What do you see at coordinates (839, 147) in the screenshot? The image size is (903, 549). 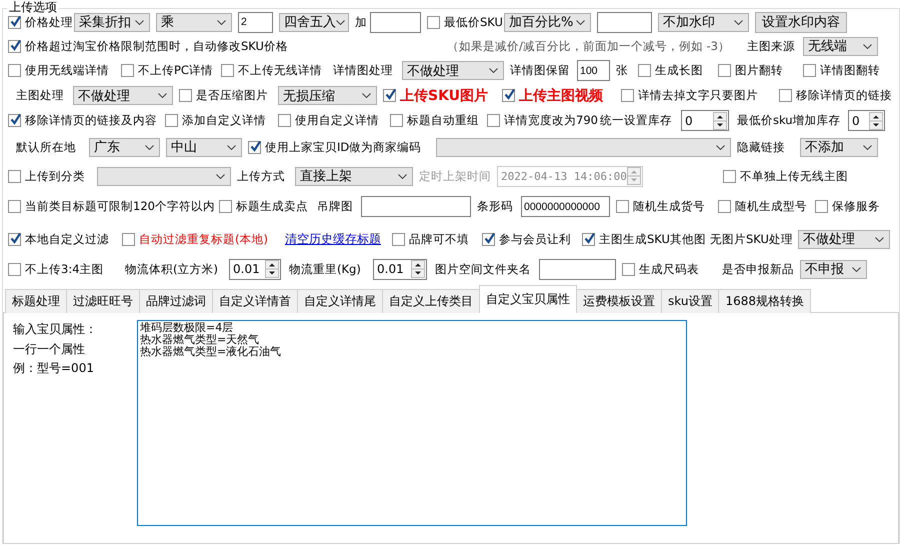 I see `dropdown: 不添加` at bounding box center [839, 147].